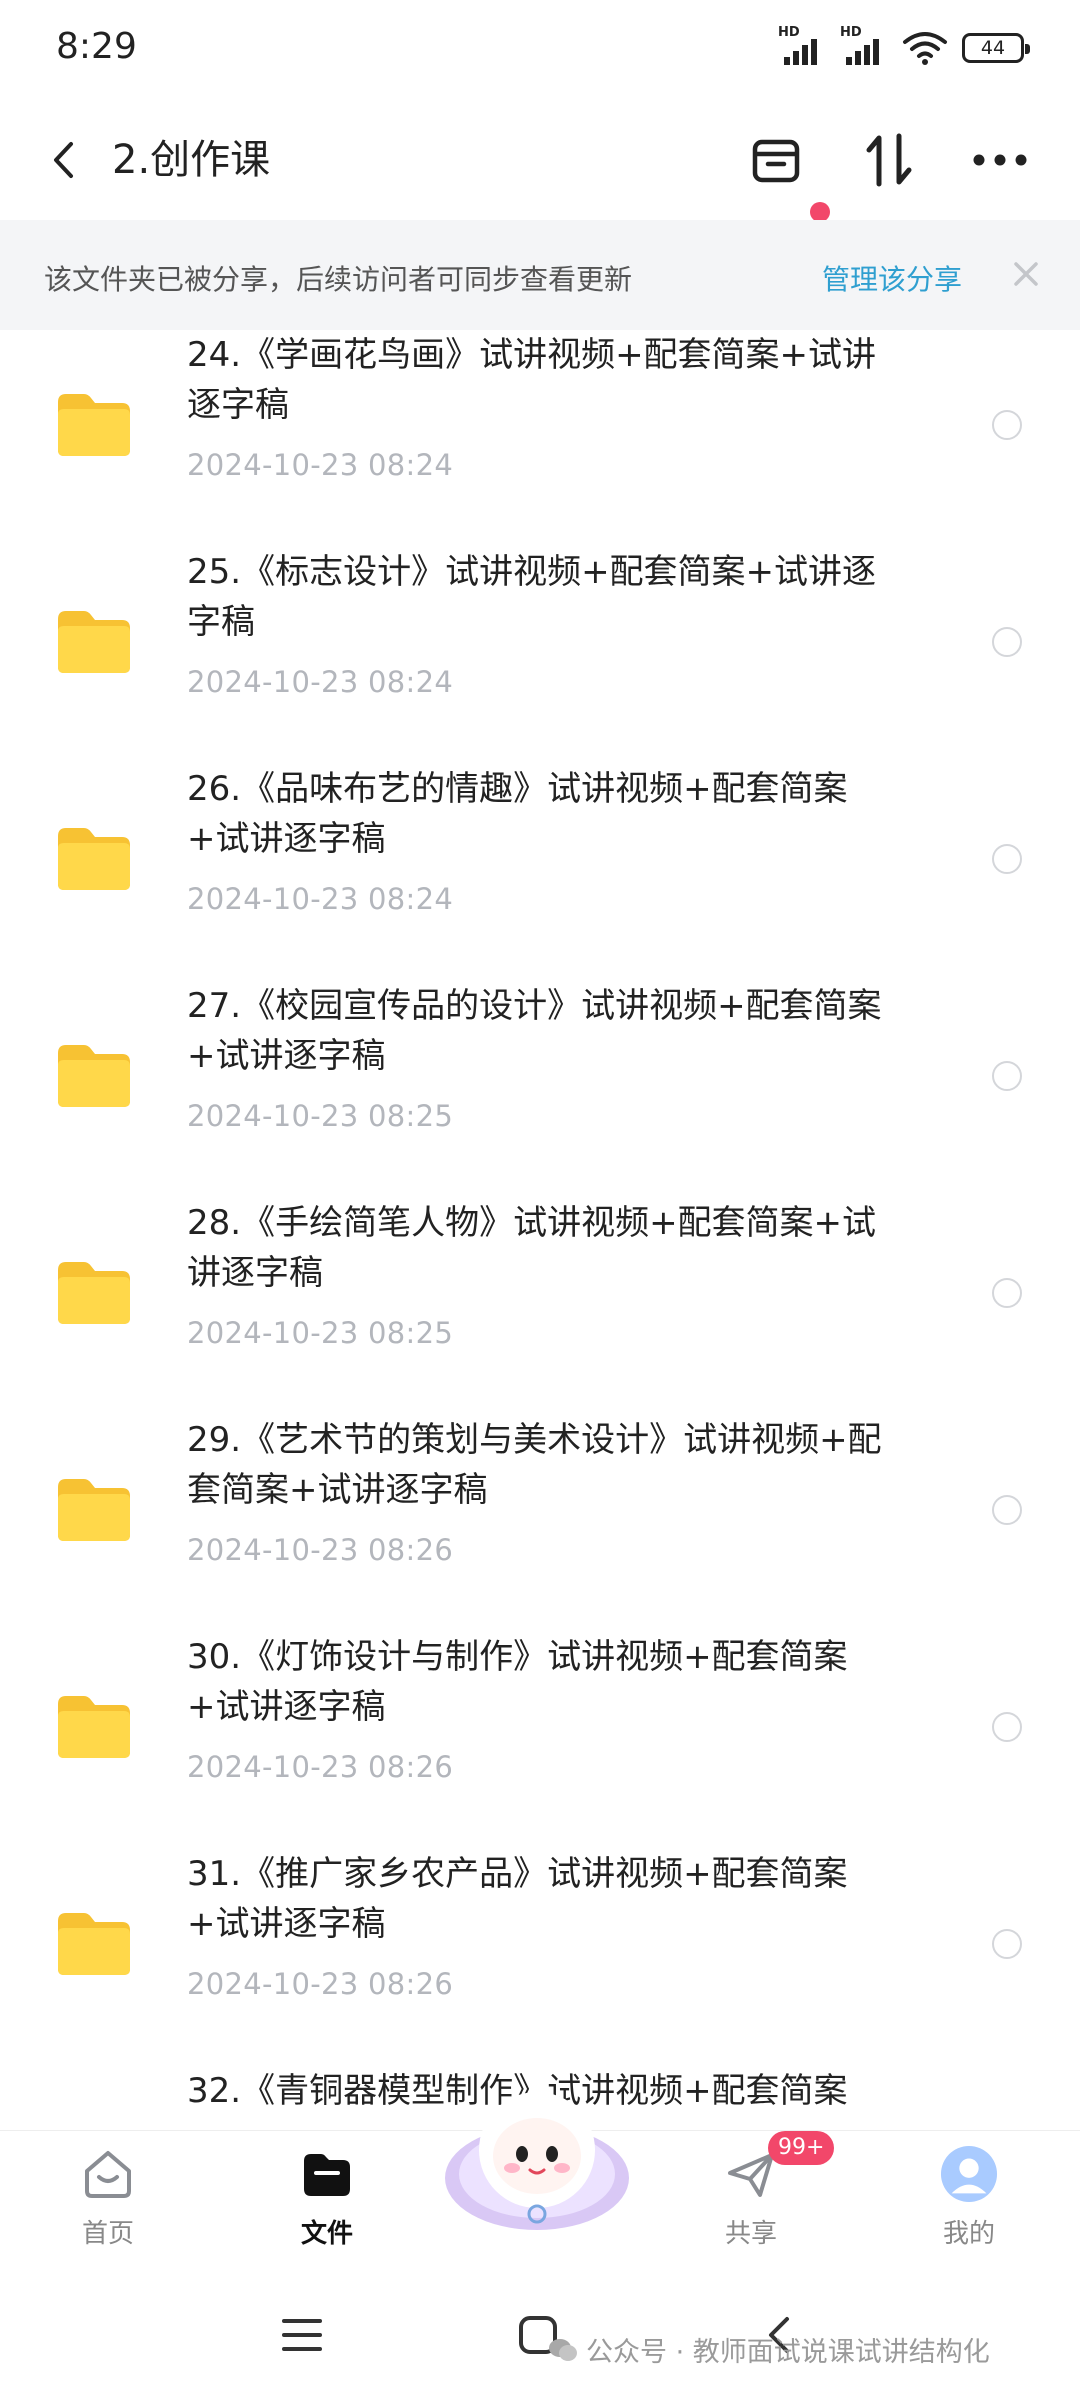 This screenshot has height=2401, width=1080. I want to click on file-name-line-1: 28.《手绘简笔人物》试讲视频+配套简案+试, so click(532, 1223).